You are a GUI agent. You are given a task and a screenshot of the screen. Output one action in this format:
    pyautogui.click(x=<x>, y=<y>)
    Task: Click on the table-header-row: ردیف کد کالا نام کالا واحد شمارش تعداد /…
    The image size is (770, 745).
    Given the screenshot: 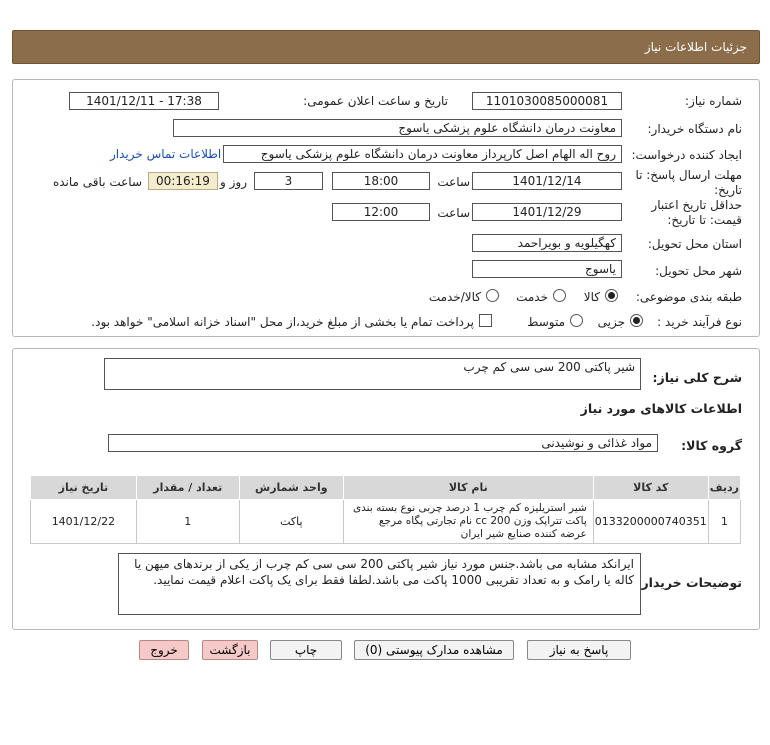 What is the action you would take?
    pyautogui.click(x=386, y=487)
    